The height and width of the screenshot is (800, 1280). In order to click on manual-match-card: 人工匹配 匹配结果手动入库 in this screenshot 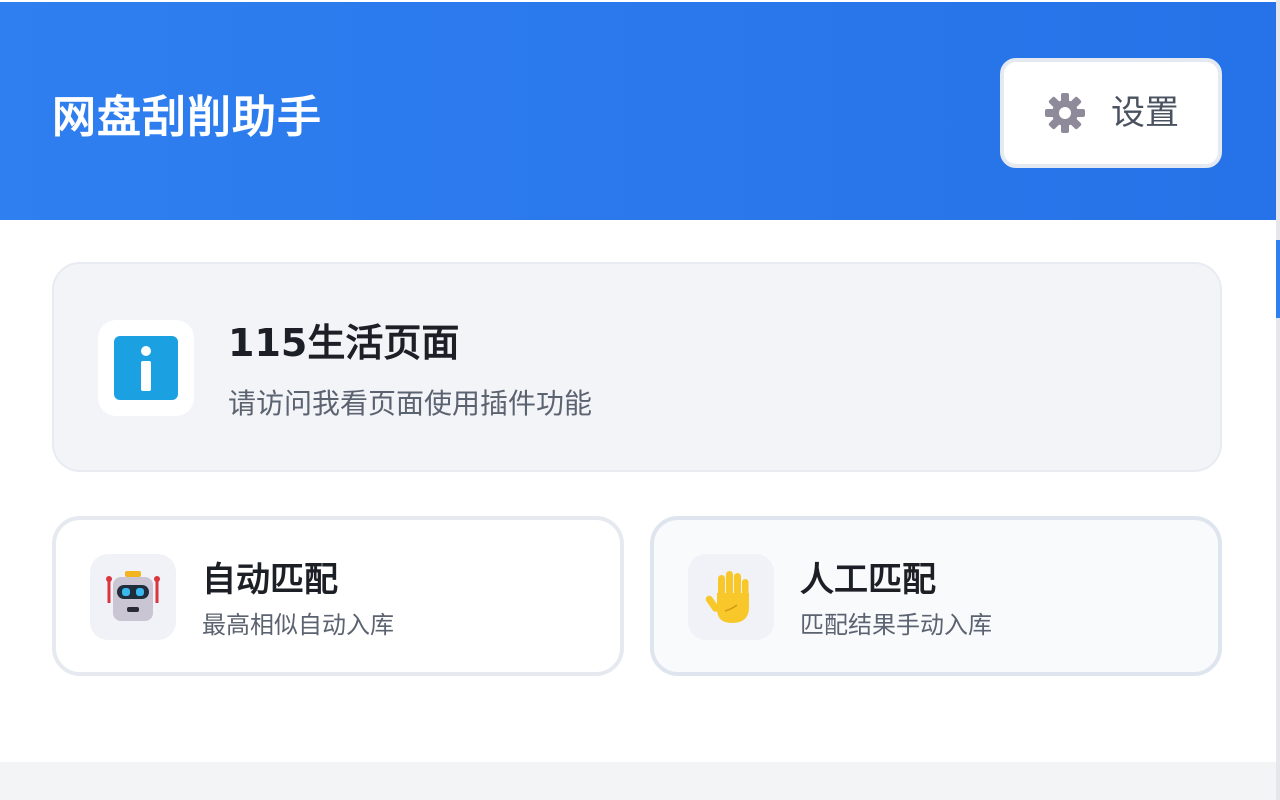, I will do `click(936, 596)`.